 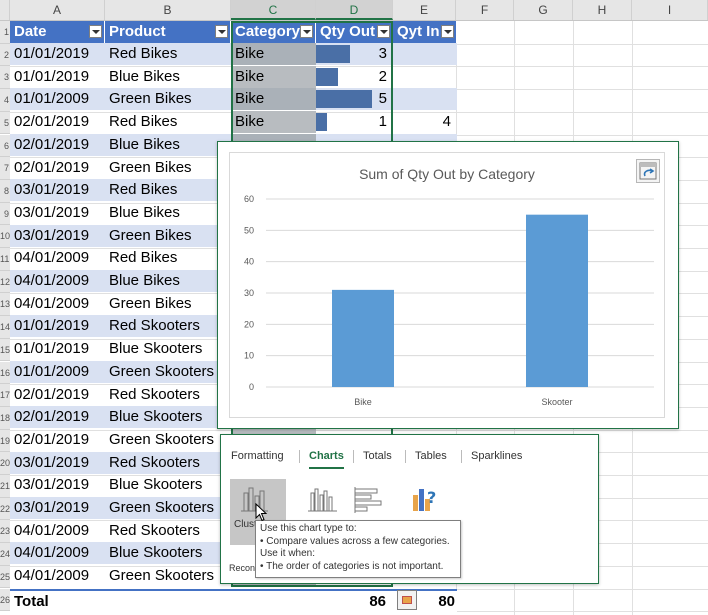 What do you see at coordinates (425, 54) in the screenshot?
I see `cell-qty-in` at bounding box center [425, 54].